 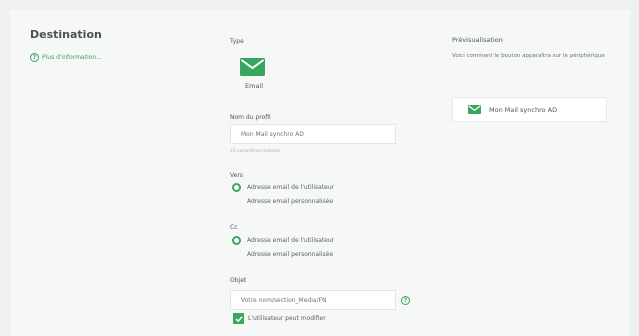 I want to click on cc-option-user-email: Adresse email de l'utilisateur, so click(x=283, y=240).